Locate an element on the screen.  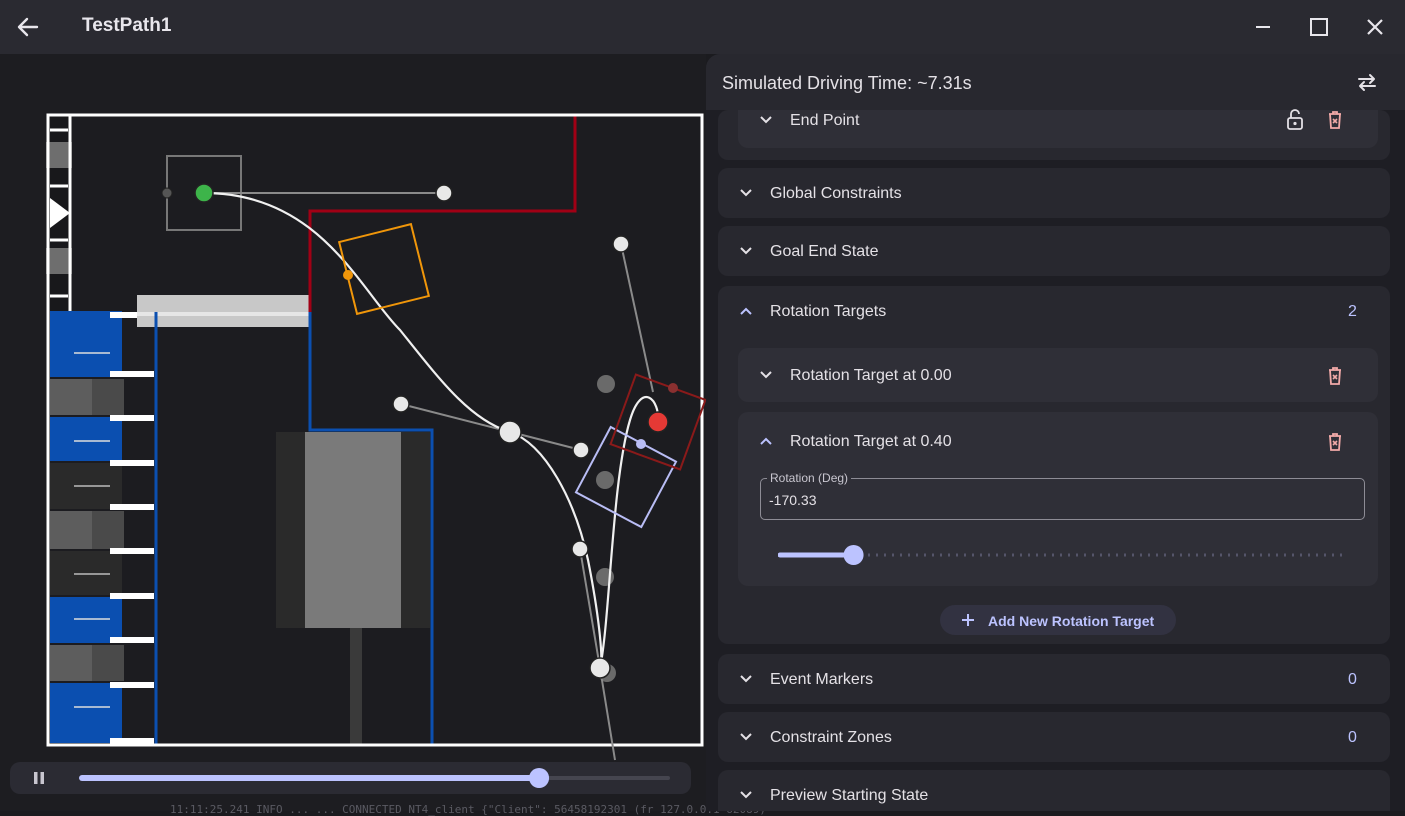
minimize-icon is located at coordinates (1263, 27).